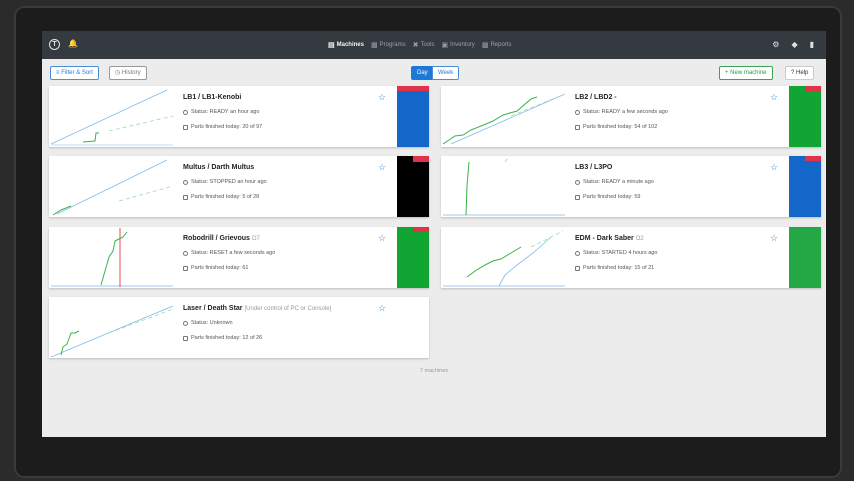  What do you see at coordinates (221, 112) in the screenshot?
I see `machine-status: Status: READY an hour ago` at bounding box center [221, 112].